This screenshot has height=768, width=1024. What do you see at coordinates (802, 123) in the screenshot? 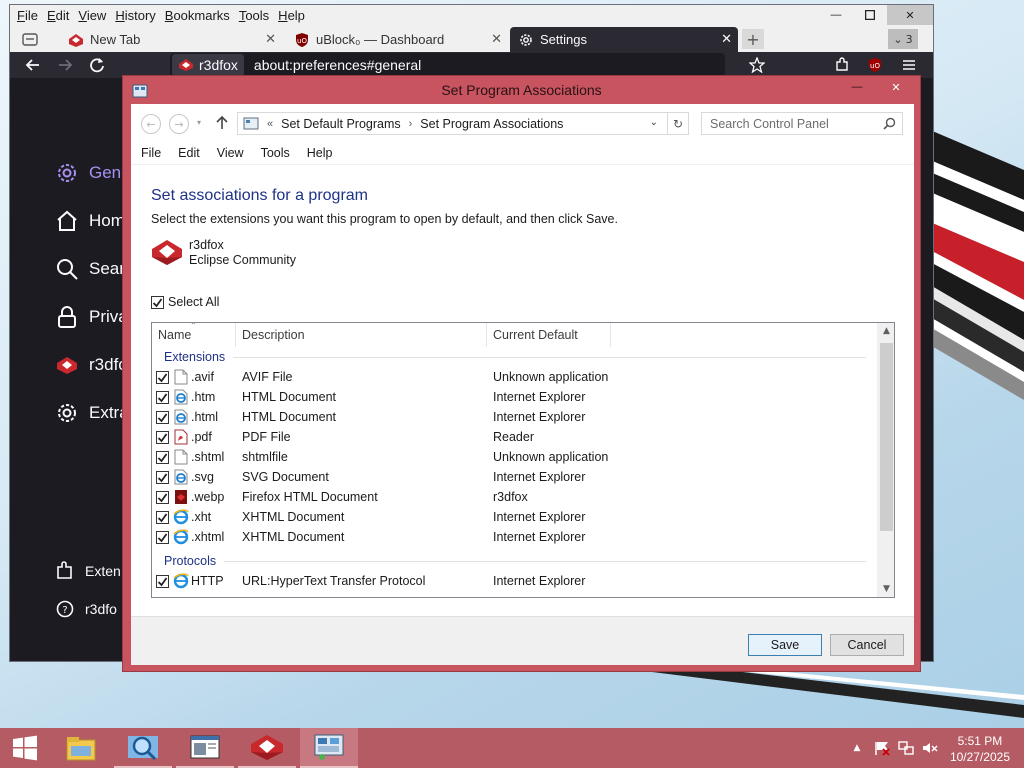
I see `search-input: Search Control Panel` at bounding box center [802, 123].